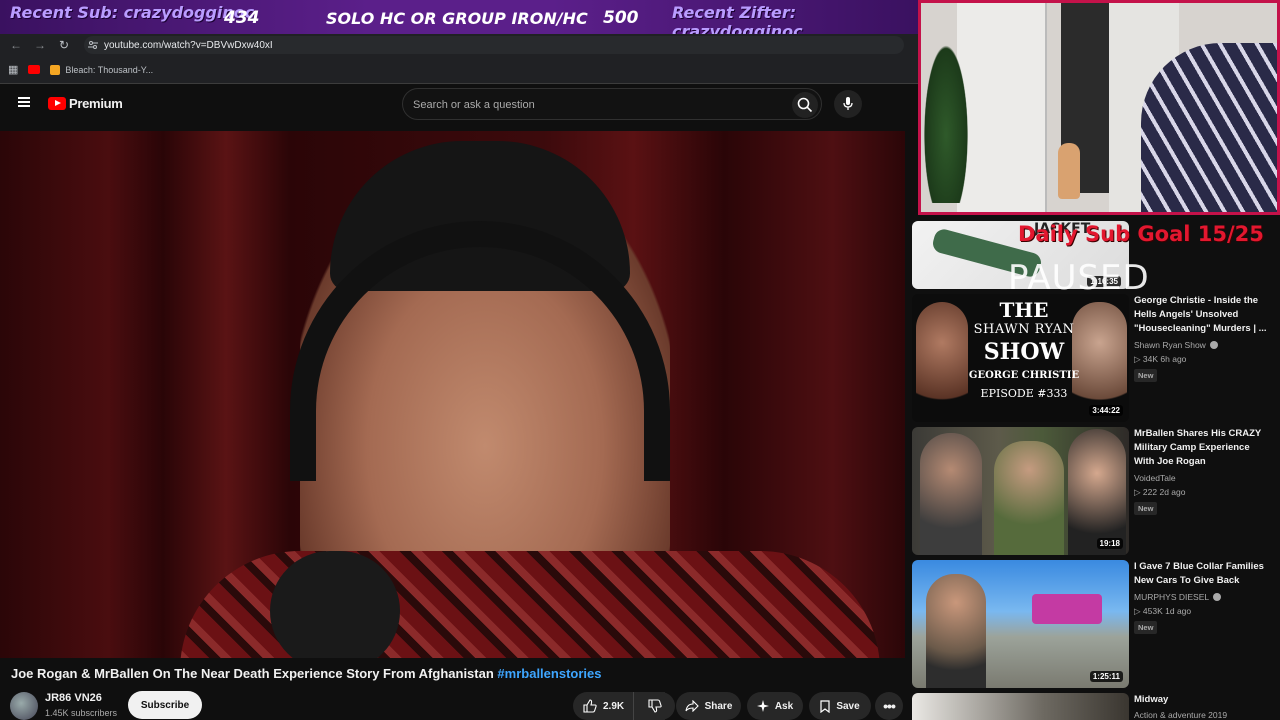 This screenshot has height=720, width=1280. Describe the element at coordinates (1024, 352) in the screenshot. I see `thumb-line: SHOW` at that location.